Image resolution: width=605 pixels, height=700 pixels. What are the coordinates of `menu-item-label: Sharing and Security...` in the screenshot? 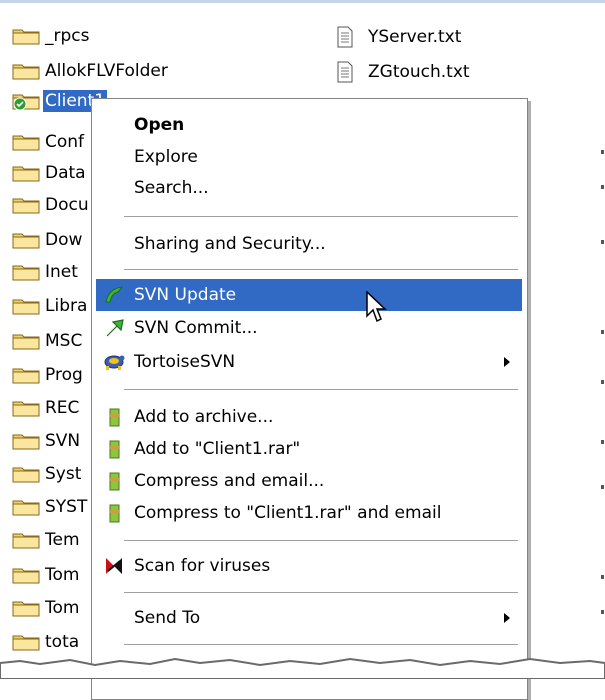 It's located at (230, 244).